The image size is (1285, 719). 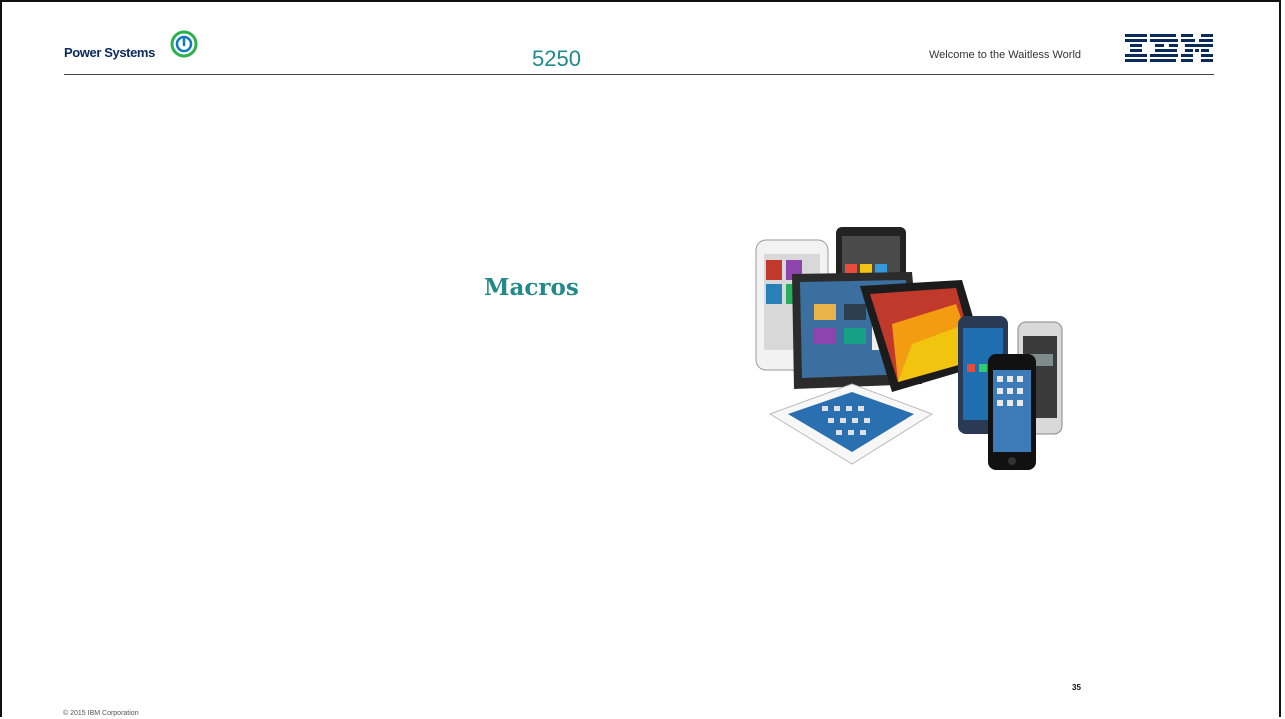 What do you see at coordinates (909, 348) in the screenshot?
I see `devices-image` at bounding box center [909, 348].